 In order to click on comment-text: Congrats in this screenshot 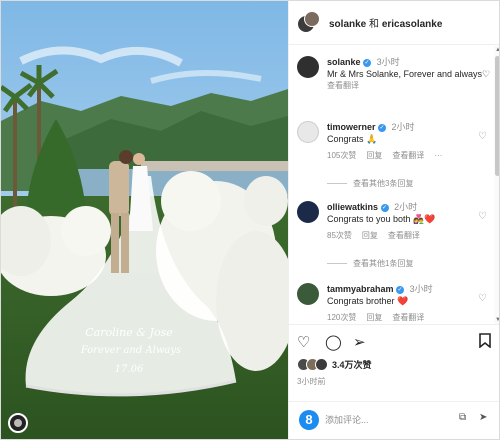, I will do `click(345, 139)`.